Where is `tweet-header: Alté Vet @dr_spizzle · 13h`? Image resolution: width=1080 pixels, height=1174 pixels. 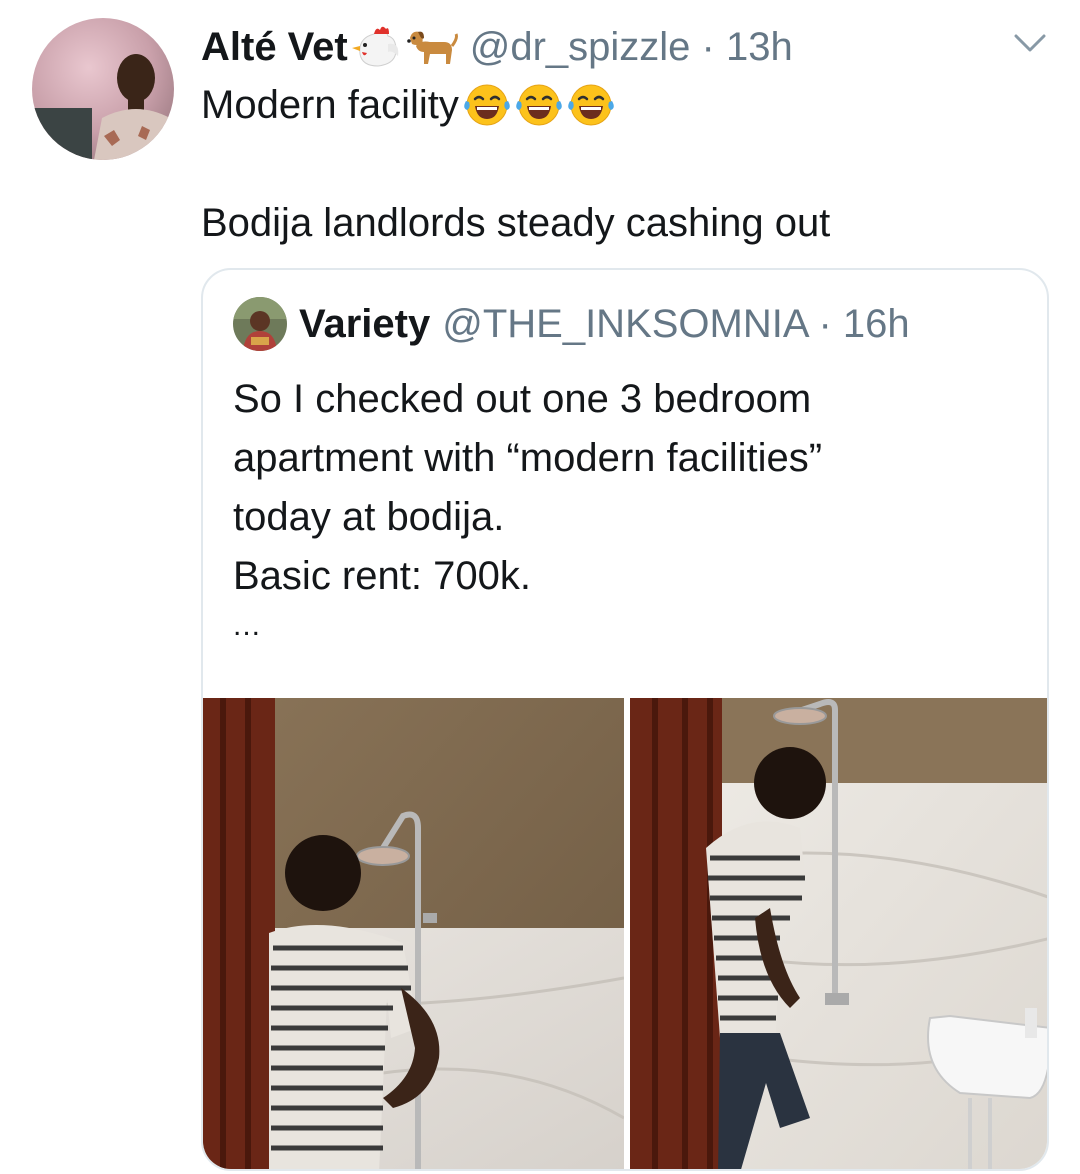
tweet-header: Alté Vet @dr_spizzle · 13h is located at coordinates (497, 47).